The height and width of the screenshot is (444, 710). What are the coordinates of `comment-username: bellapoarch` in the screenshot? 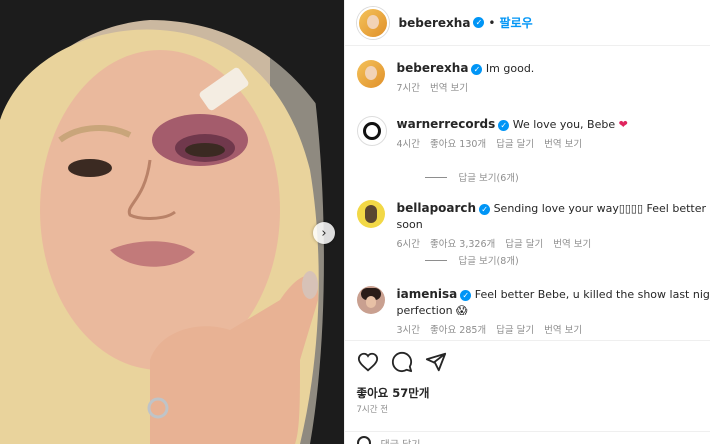 It's located at (437, 208).